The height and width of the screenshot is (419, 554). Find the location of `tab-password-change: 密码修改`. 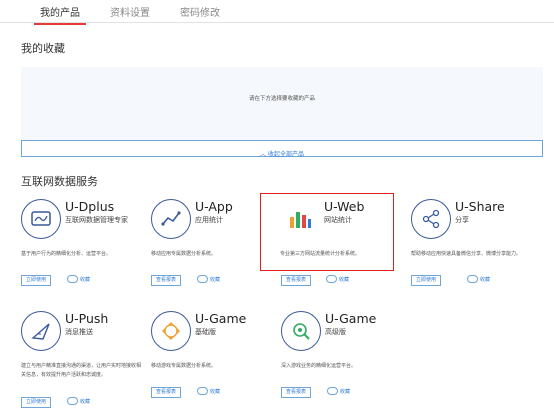

tab-password-change: 密码修改 is located at coordinates (200, 11).